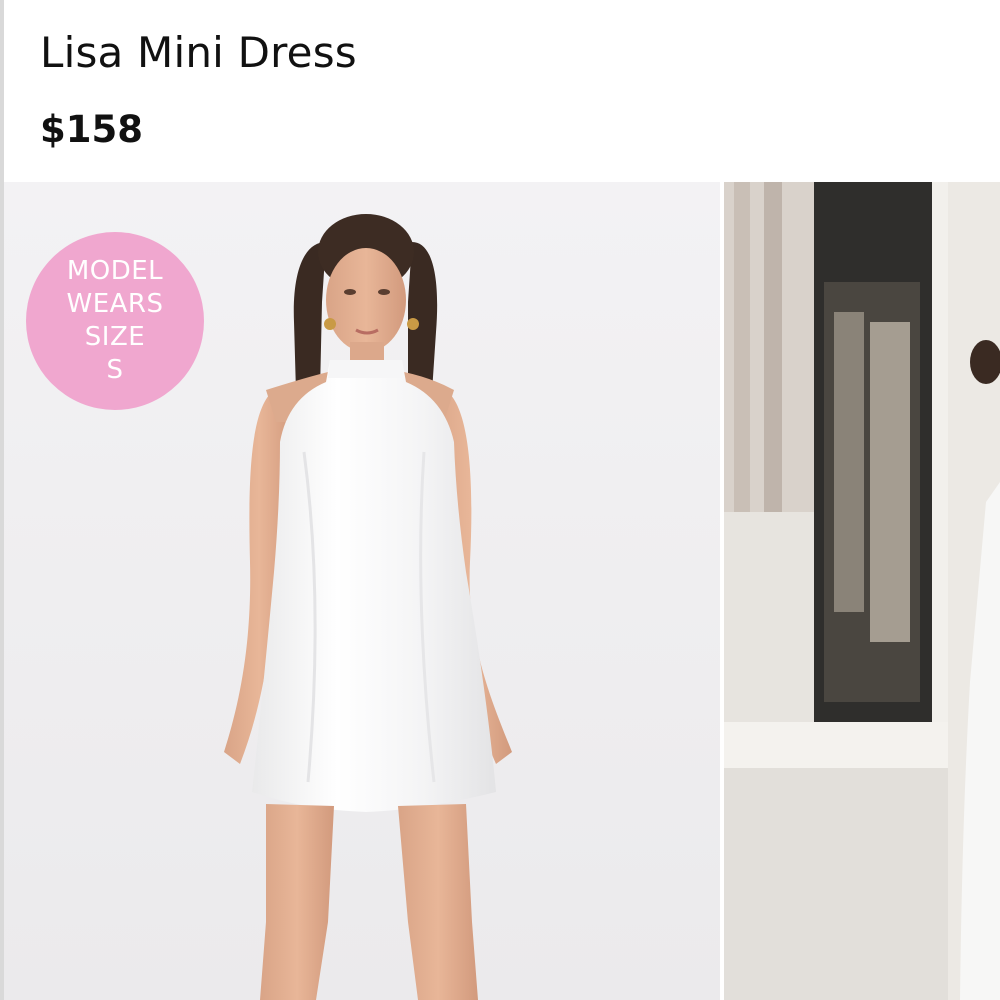 The width and height of the screenshot is (1000, 1000). What do you see at coordinates (91, 129) in the screenshot?
I see `product-price: $158` at bounding box center [91, 129].